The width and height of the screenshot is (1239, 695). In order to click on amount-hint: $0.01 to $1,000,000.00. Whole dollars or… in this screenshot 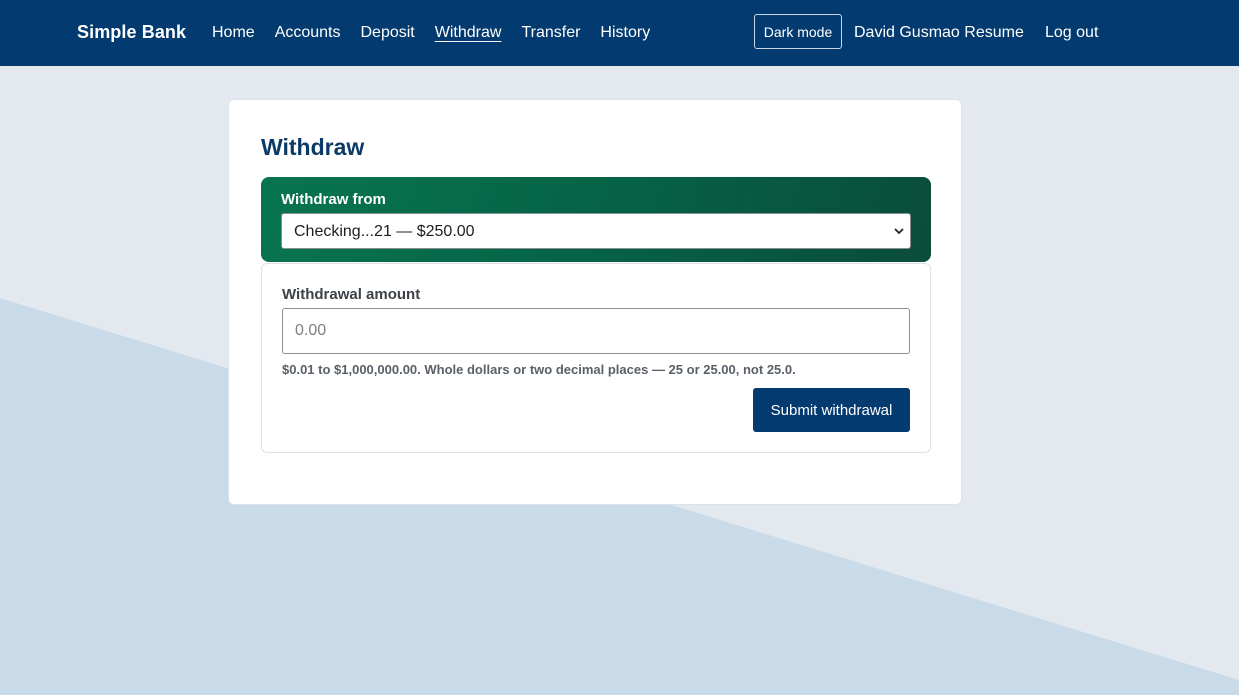, I will do `click(539, 369)`.